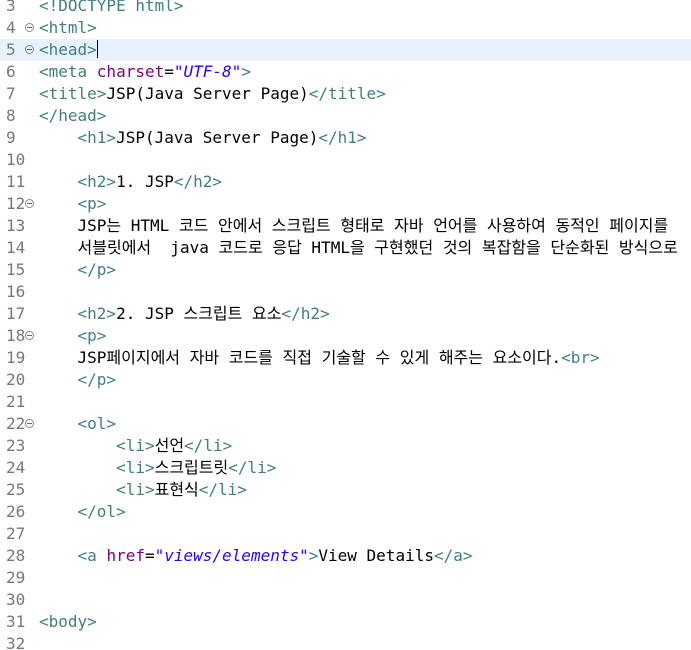  What do you see at coordinates (345, 446) in the screenshot?
I see `code-line: 23 <li>선언</li>` at bounding box center [345, 446].